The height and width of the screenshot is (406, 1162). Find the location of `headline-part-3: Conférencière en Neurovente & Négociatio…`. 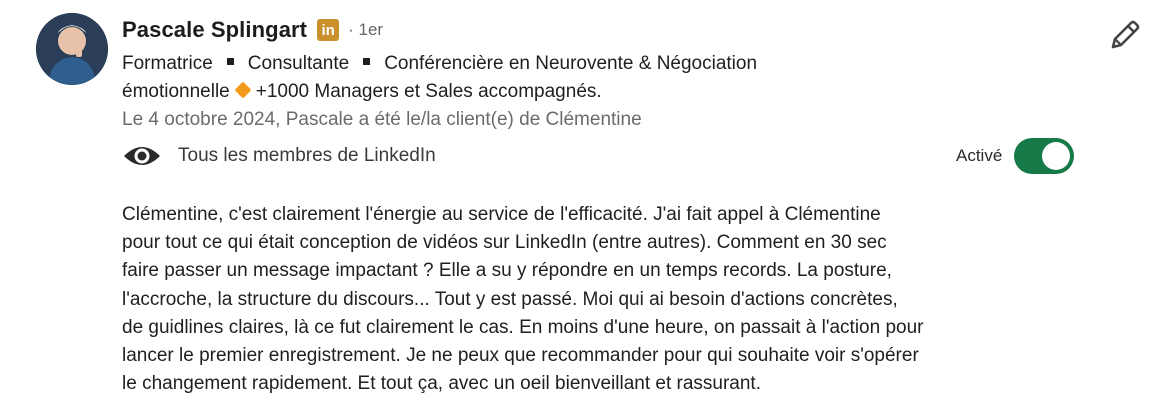

headline-part-3: Conférencière en Neurovente & Négociatio… is located at coordinates (571, 63).